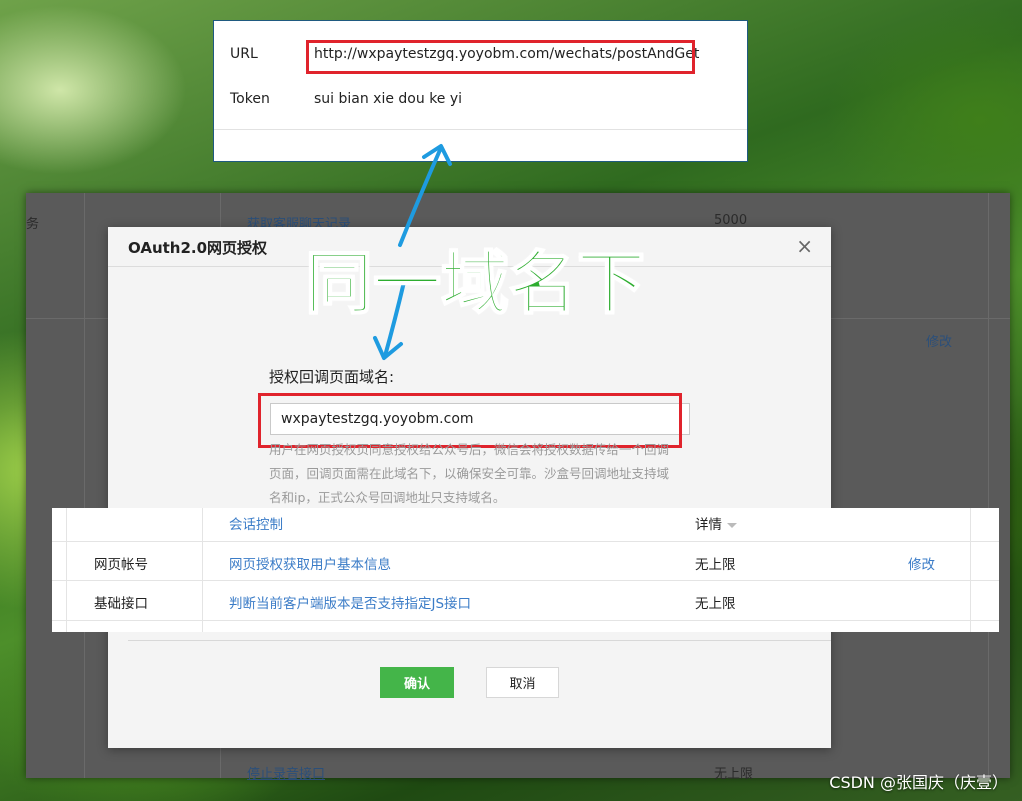 This screenshot has height=801, width=1022. Describe the element at coordinates (475, 284) in the screenshot. I see `same-domain-caption: 同一域名下` at that location.